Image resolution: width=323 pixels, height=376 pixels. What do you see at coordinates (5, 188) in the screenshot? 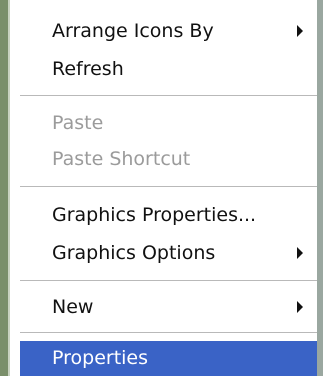
I see `menu-left-edge` at bounding box center [5, 188].